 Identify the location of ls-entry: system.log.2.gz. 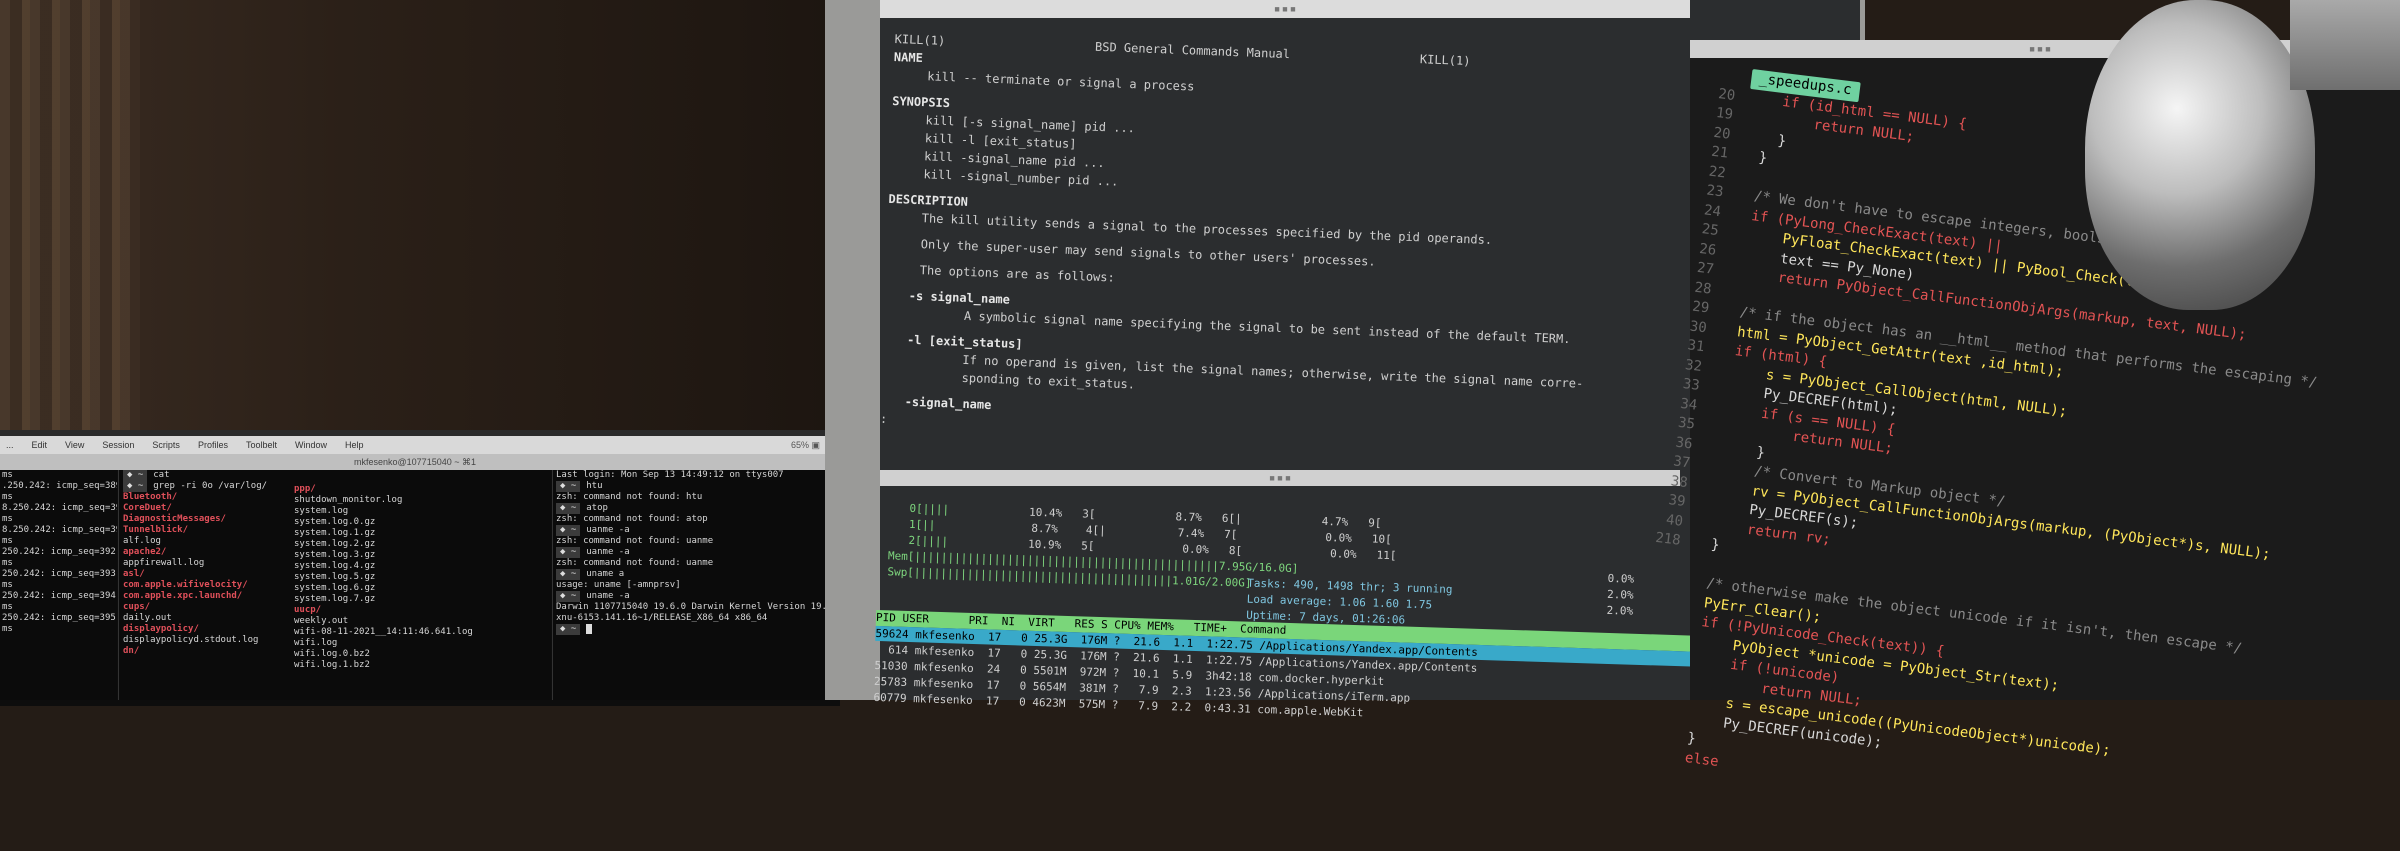
(335, 544).